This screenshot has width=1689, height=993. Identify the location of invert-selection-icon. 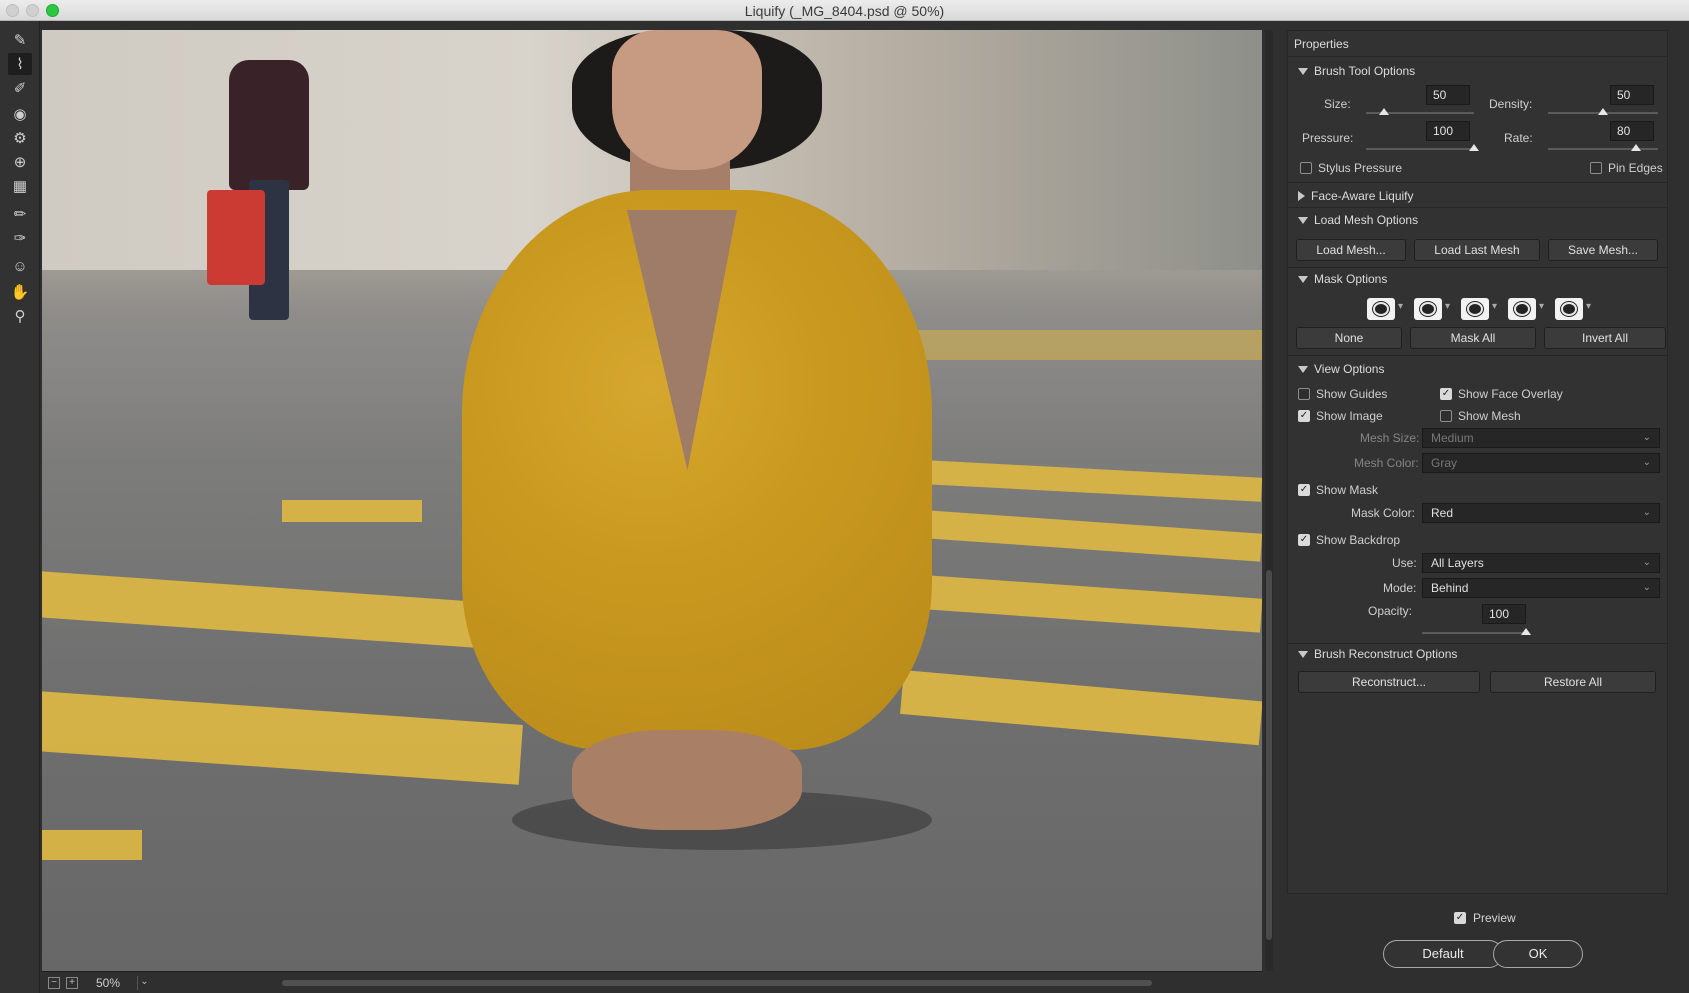
(1569, 309).